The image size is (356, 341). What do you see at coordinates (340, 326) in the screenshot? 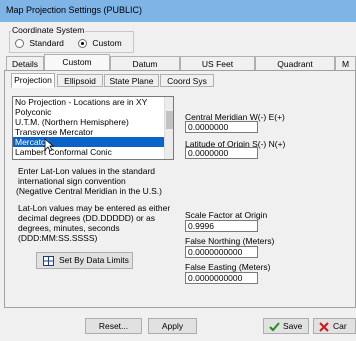
I see `cancel-label: Car` at bounding box center [340, 326].